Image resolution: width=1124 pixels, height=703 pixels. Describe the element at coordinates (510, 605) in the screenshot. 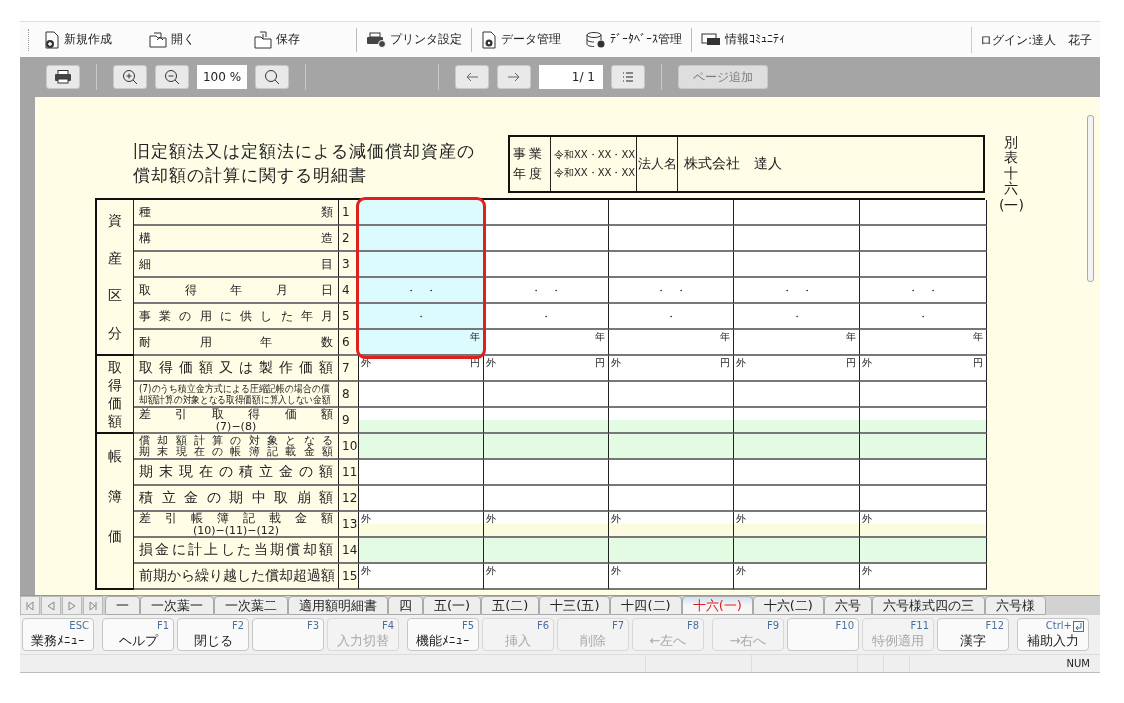

I see `sheet-tab: 五(二)` at that location.